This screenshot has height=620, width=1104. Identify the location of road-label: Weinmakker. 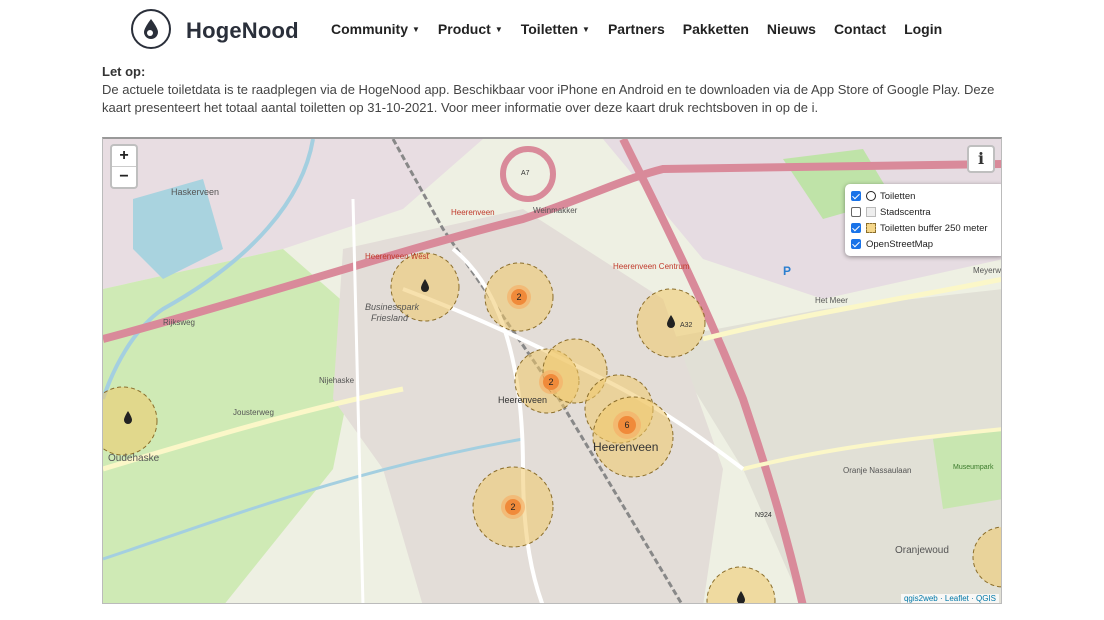
(555, 210).